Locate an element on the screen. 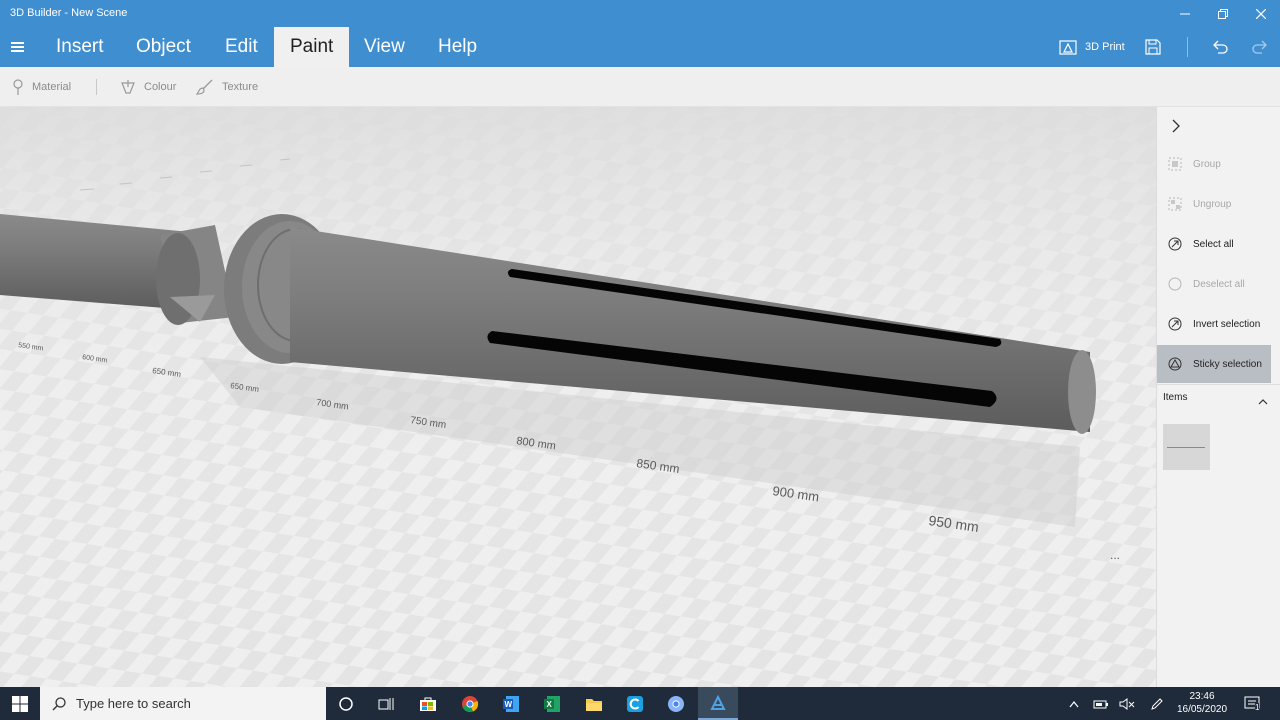 Image resolution: width=1280 pixels, height=720 pixels. chevron-right-icon is located at coordinates (1176, 126).